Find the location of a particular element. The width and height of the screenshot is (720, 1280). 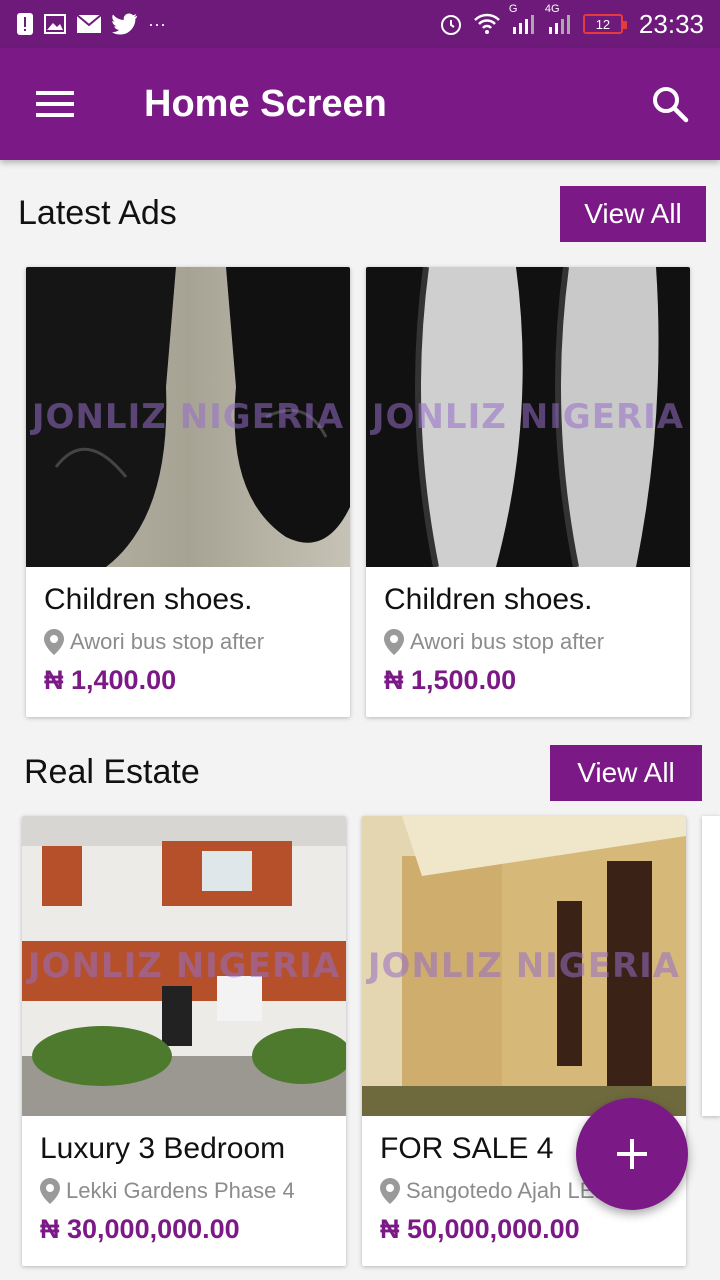

search-icon is located at coordinates (671, 105).